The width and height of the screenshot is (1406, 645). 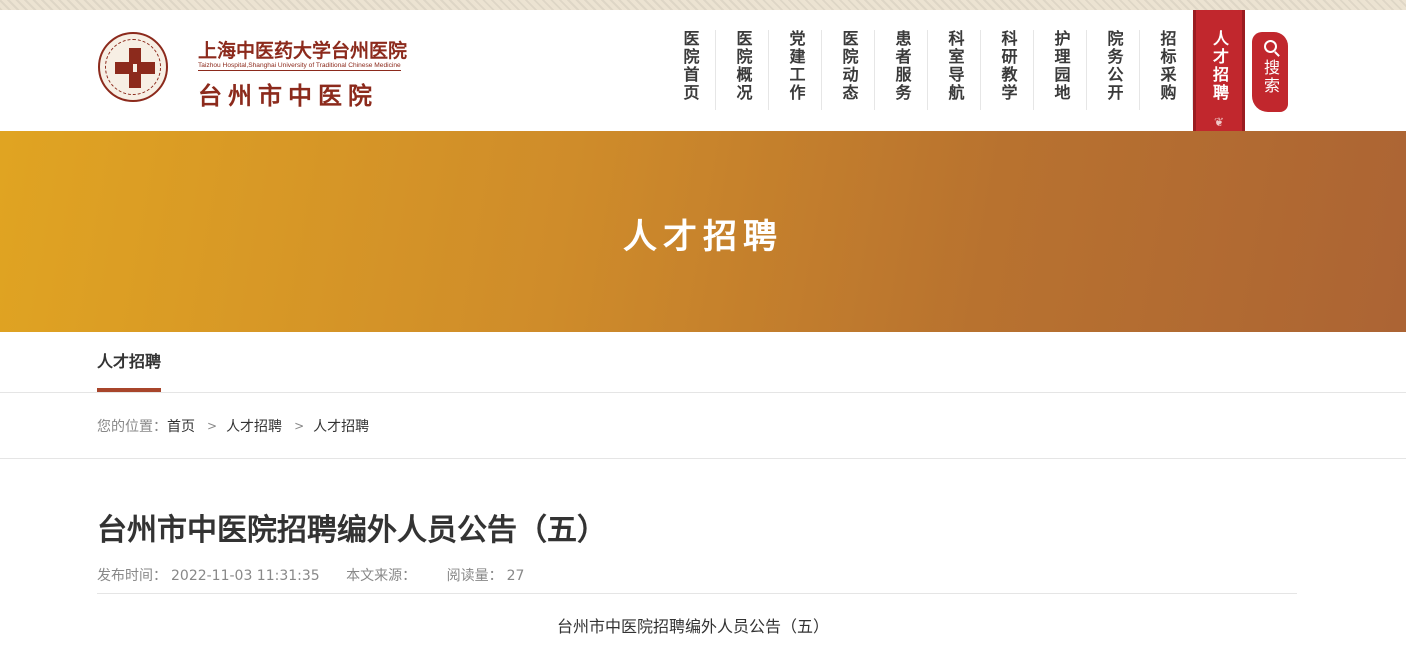 I want to click on nav-item-research: 科研教学, so click(x=1007, y=80).